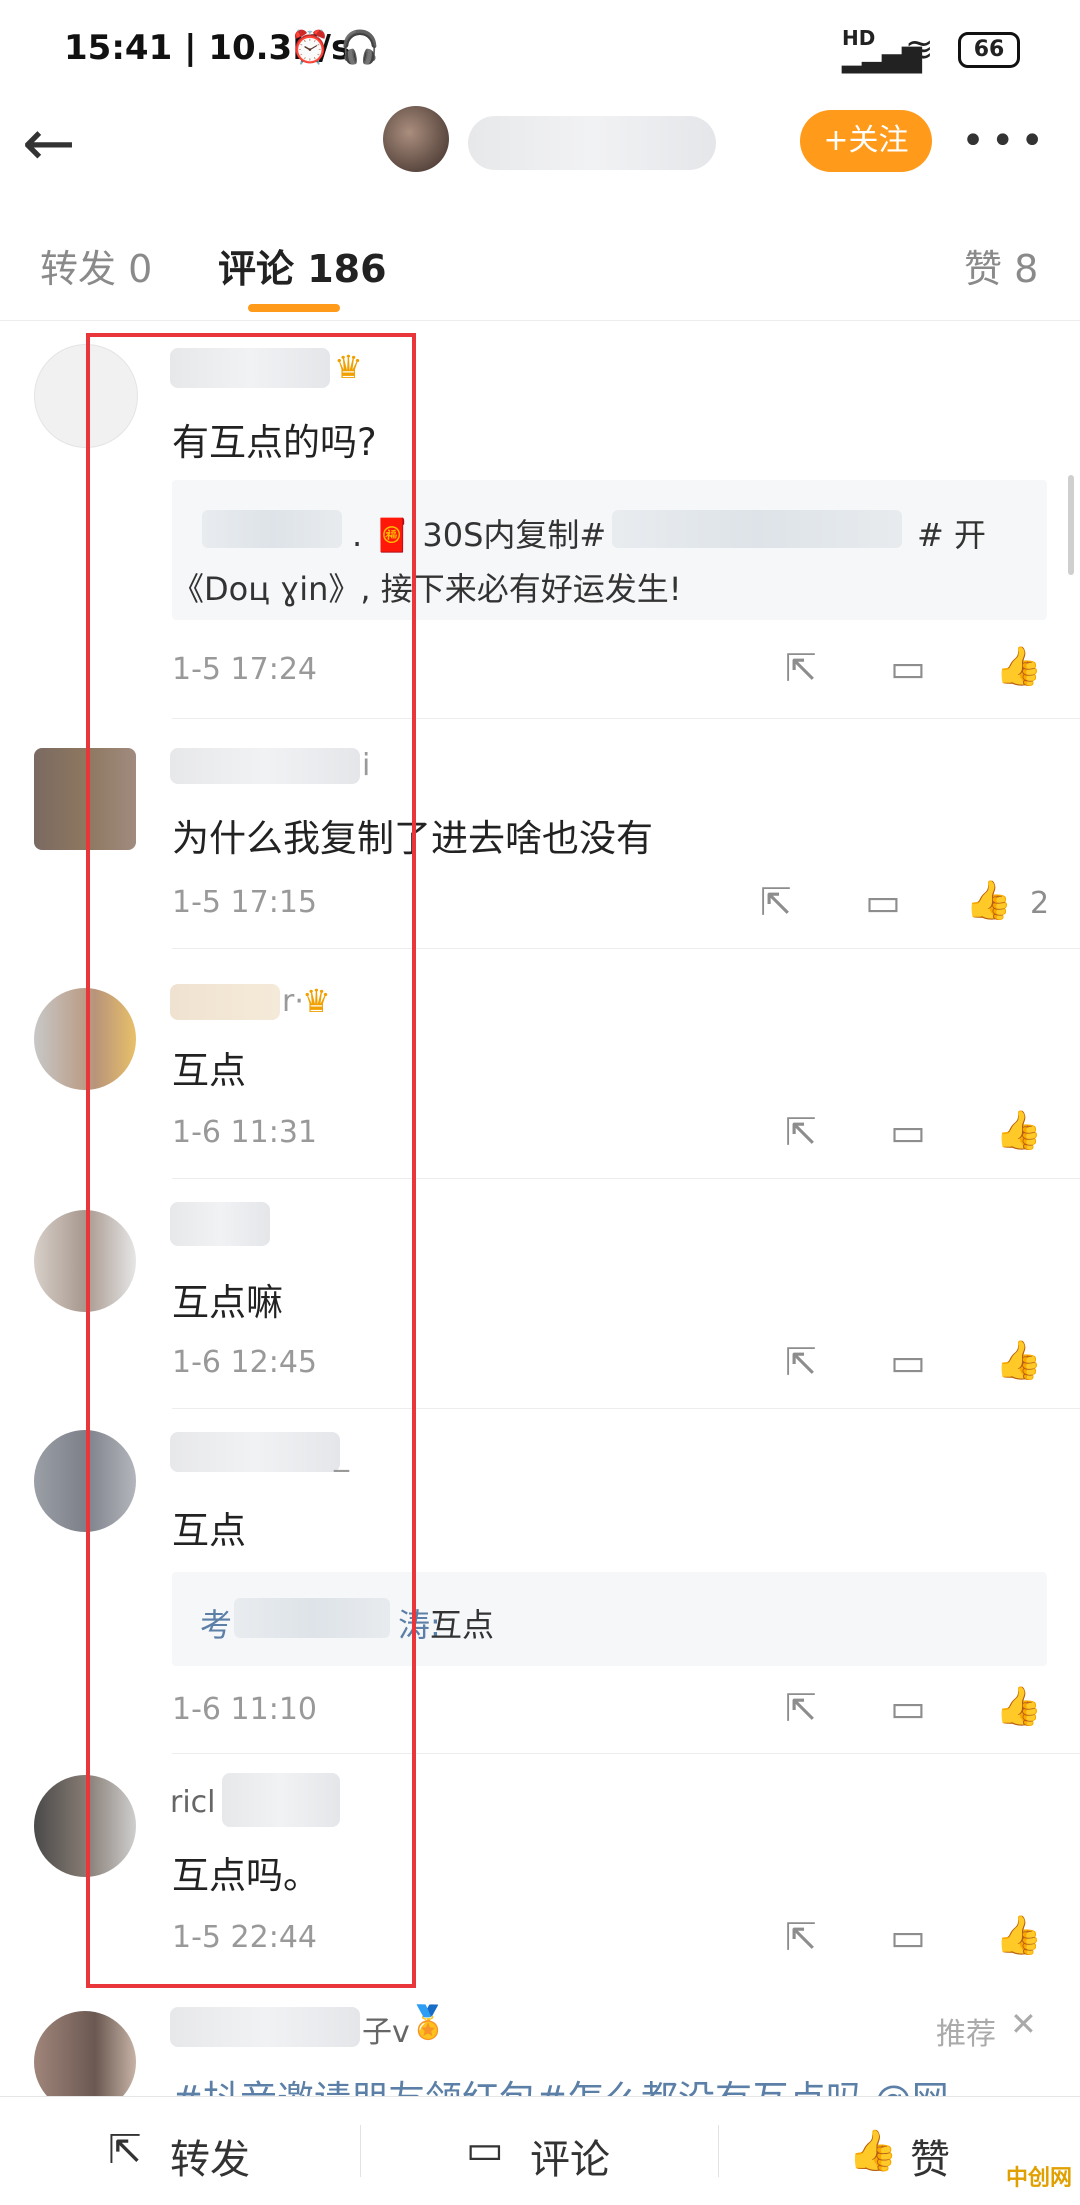 The width and height of the screenshot is (1080, 2205). What do you see at coordinates (560, 2082) in the screenshot?
I see `comment-text: #抖音邀请朋友领红包#怎么都没有互点吗 @网` at bounding box center [560, 2082].